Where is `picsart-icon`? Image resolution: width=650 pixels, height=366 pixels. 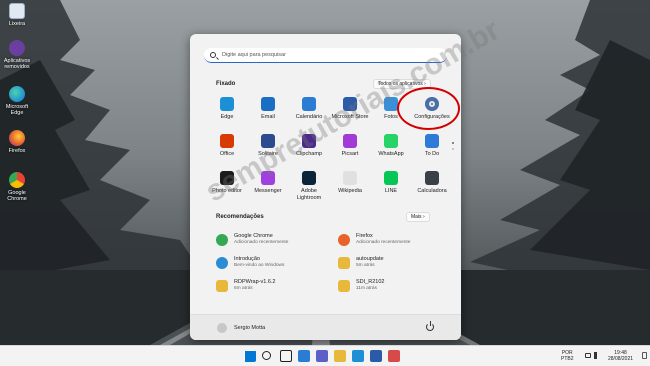
picsart-icon is located at coordinates (350, 141).